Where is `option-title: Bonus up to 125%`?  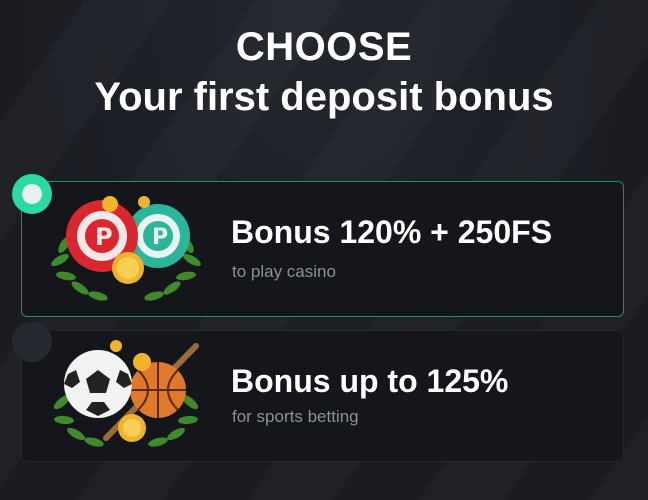 option-title: Bonus up to 125% is located at coordinates (370, 381).